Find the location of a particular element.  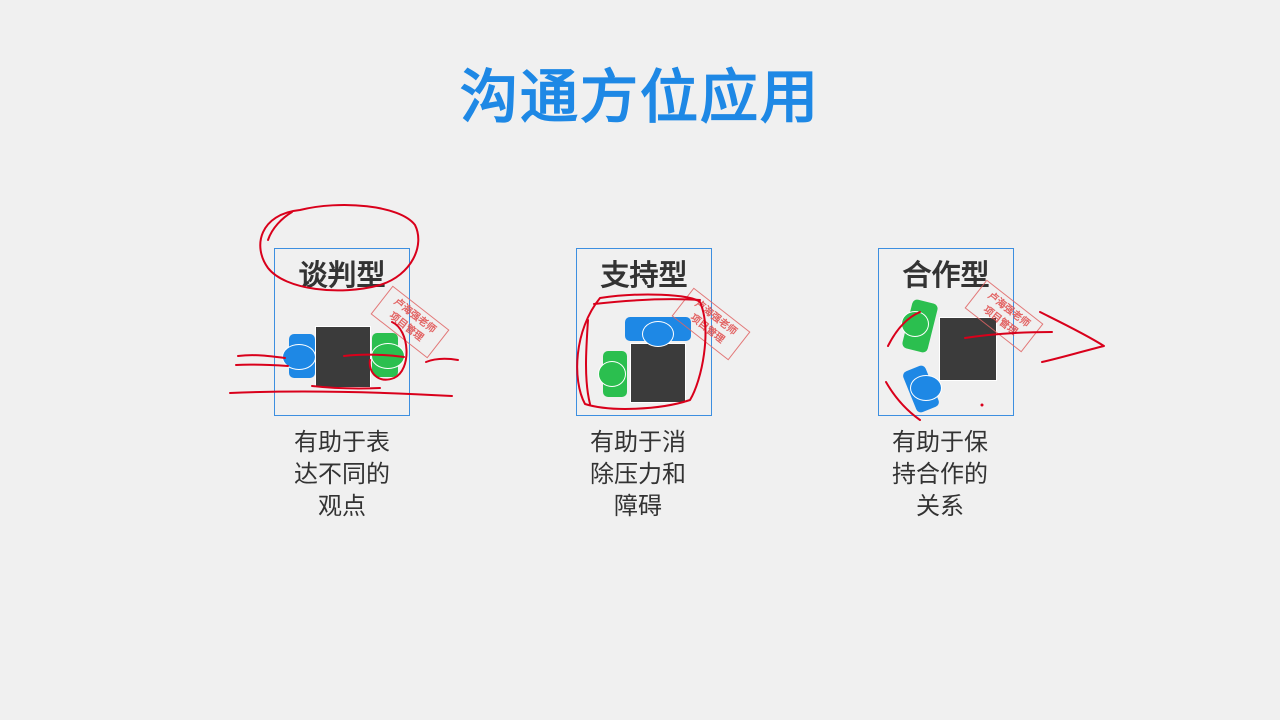

panel-negotiation: 谈判型 is located at coordinates (342, 332).